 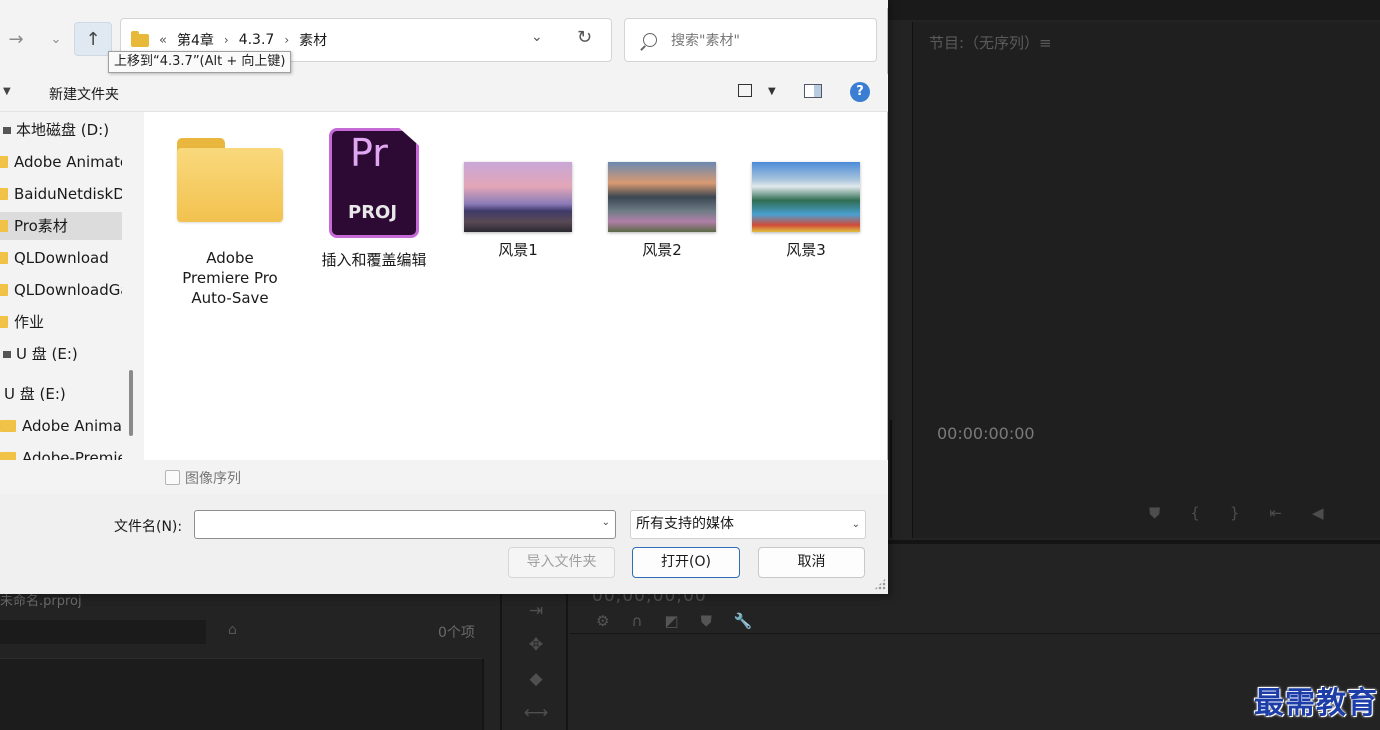 I want to click on tree-item-adobe-animate: Adobe Animate, so click(x=61, y=162).